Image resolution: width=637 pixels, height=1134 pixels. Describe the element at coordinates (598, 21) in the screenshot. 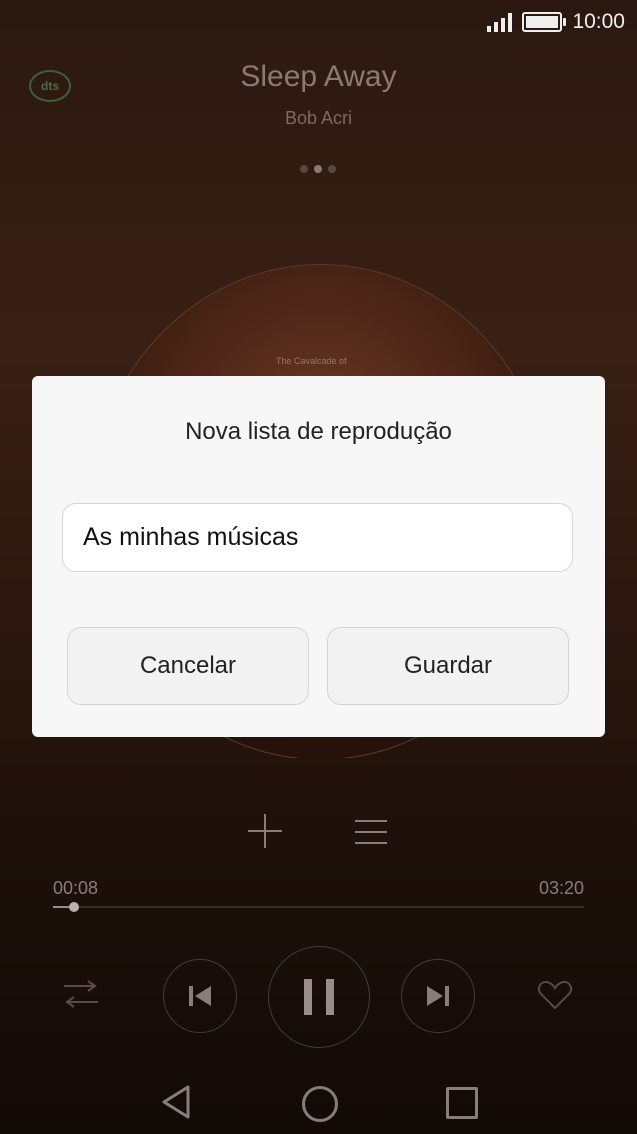

I see `status-time: 10:00` at that location.